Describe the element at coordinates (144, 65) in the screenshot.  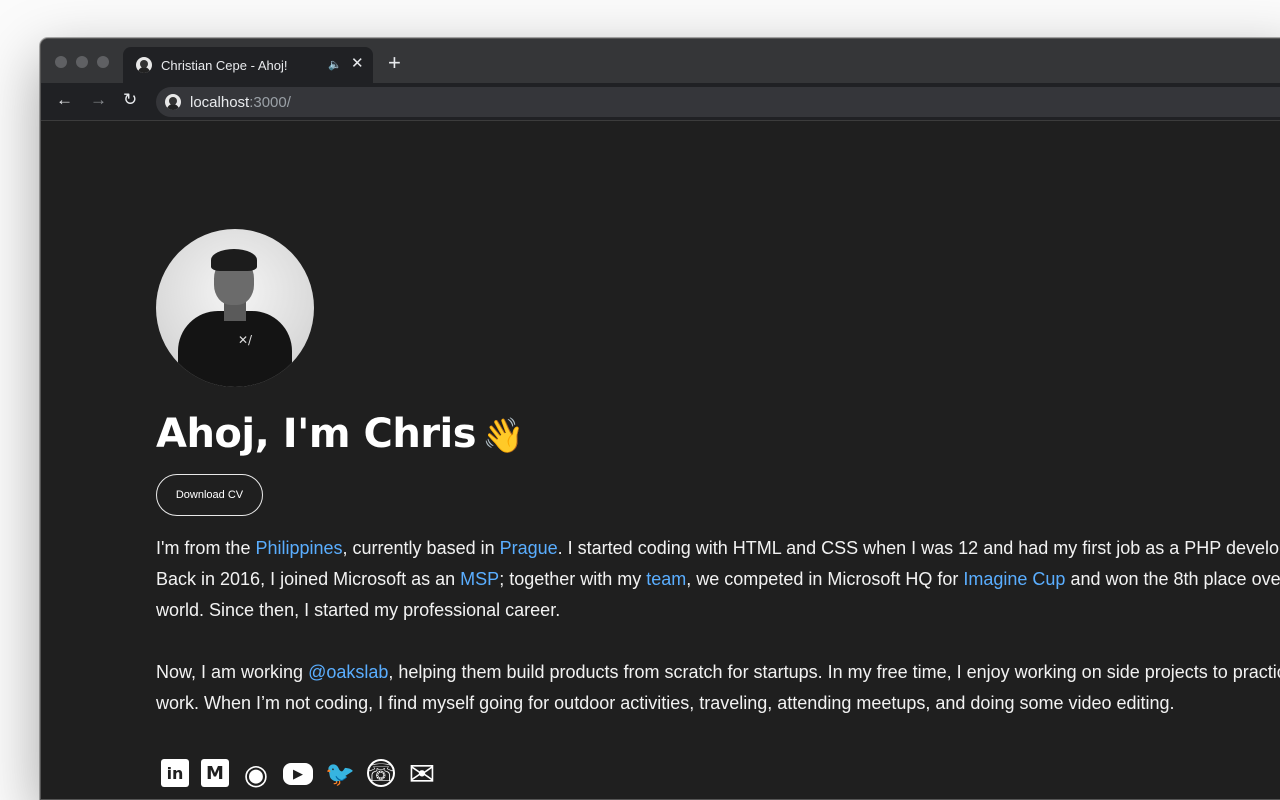
I see `favicon-icon` at that location.